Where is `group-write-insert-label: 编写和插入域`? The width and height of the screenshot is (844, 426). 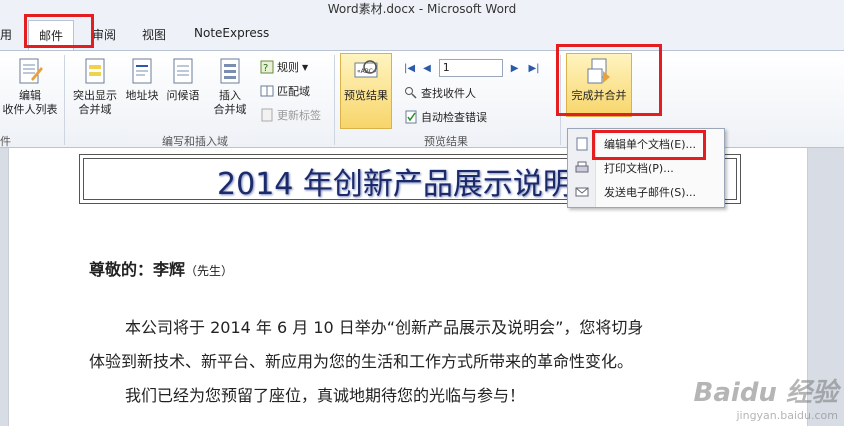 group-write-insert-label: 编写和插入域 is located at coordinates (195, 141).